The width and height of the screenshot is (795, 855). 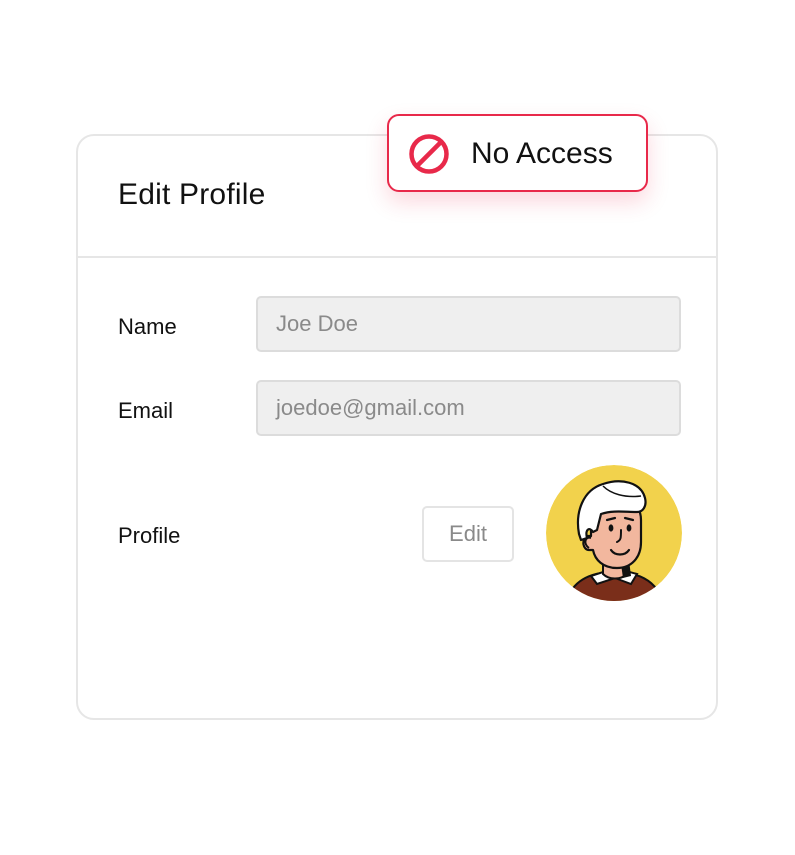 I want to click on edit-profile-button: Edit, so click(x=468, y=534).